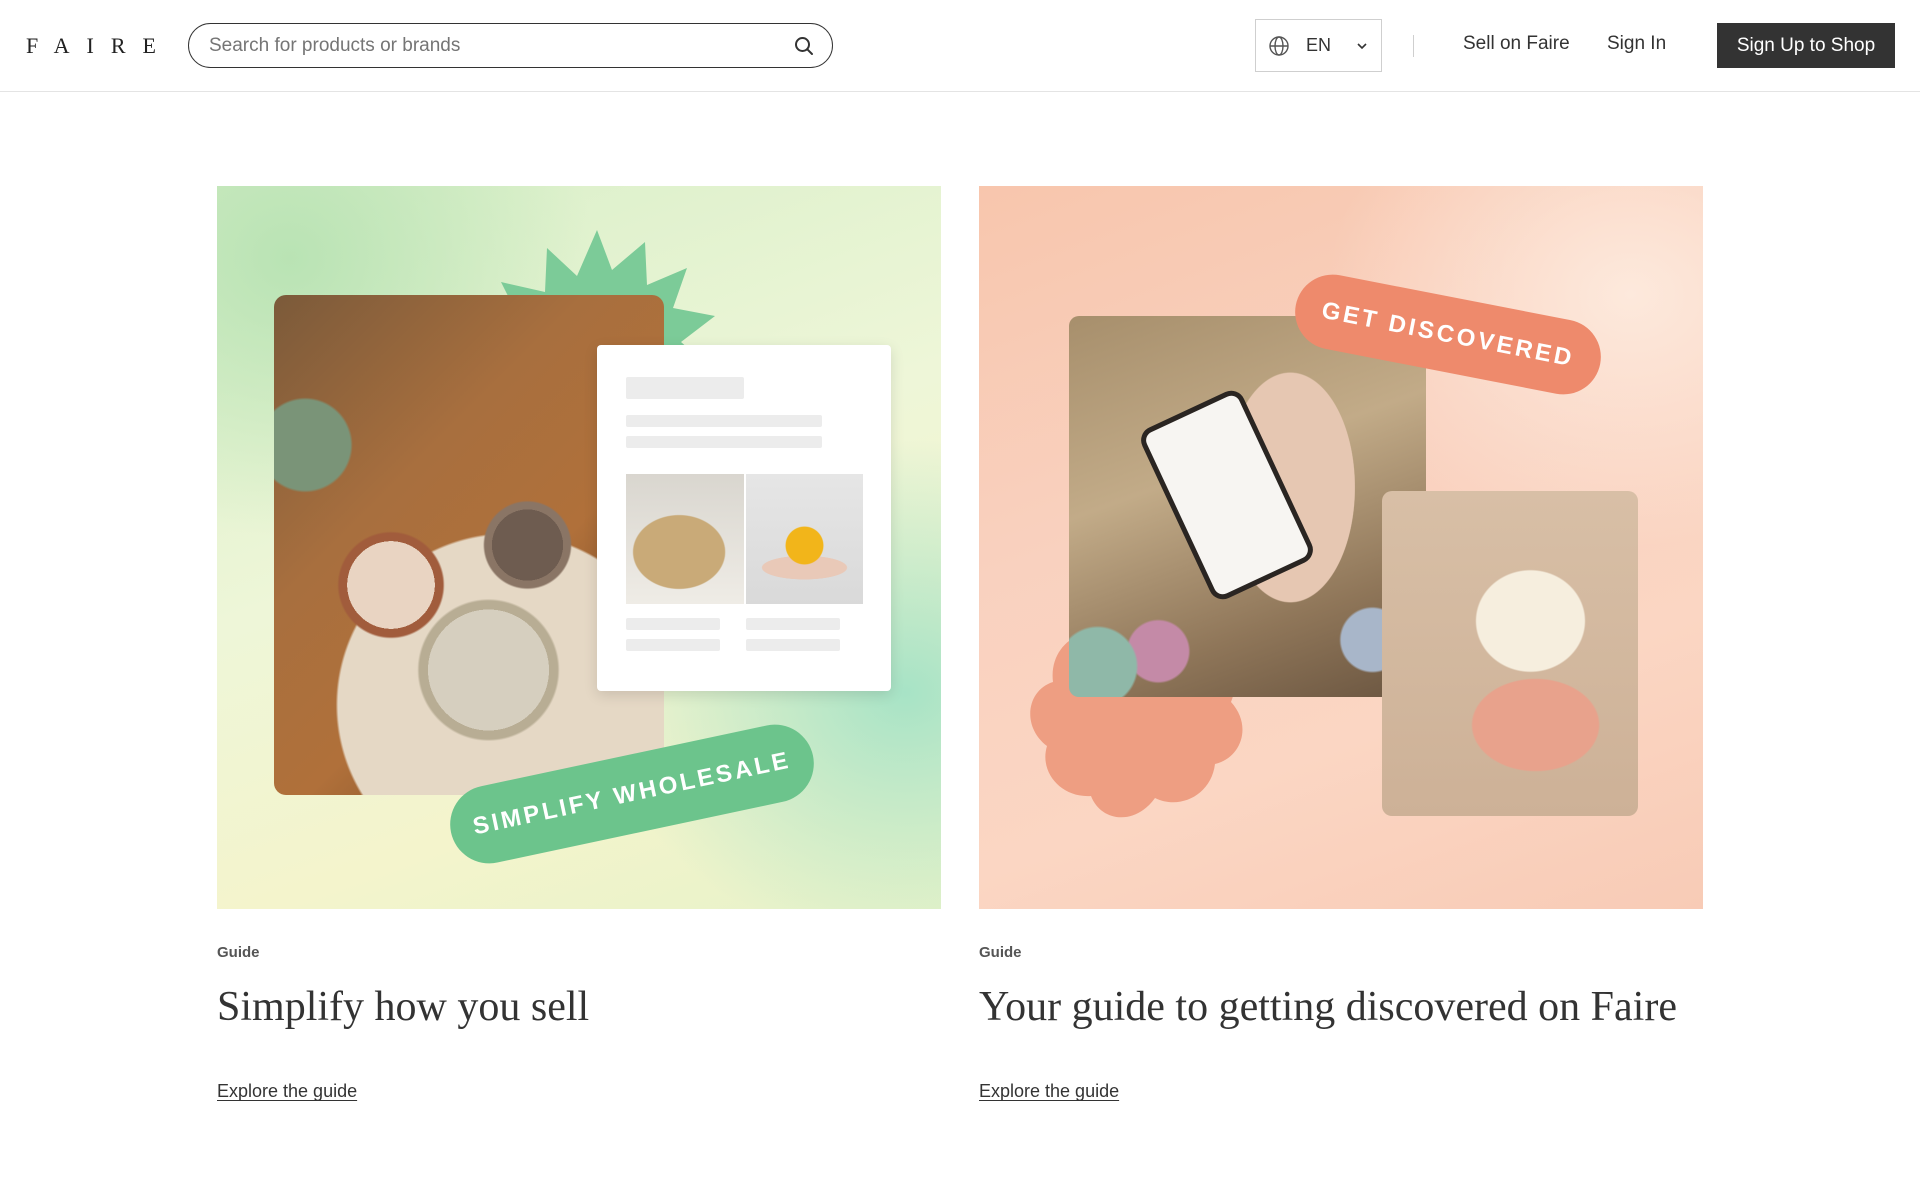  Describe the element at coordinates (685, 388) in the screenshot. I see `mock-title-bar` at that location.